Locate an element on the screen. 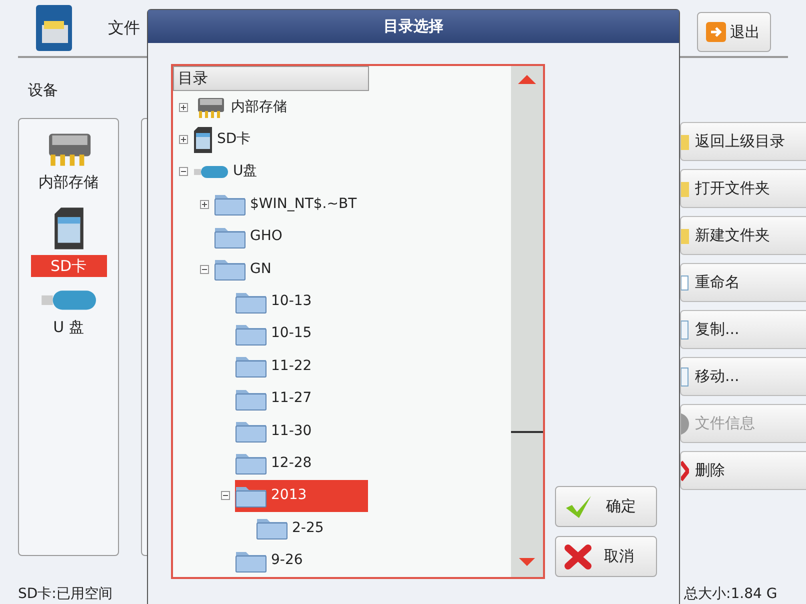 The height and width of the screenshot is (604, 806). device-item: SD卡 is located at coordinates (68, 242).